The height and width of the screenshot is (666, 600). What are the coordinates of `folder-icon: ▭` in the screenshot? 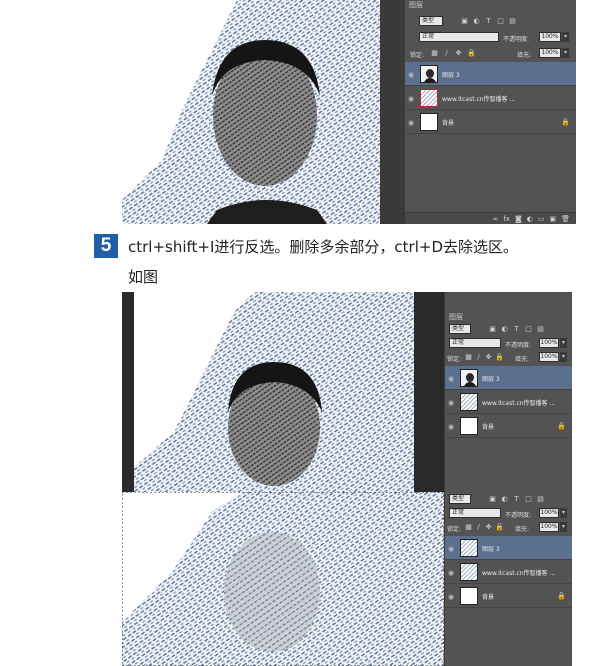 It's located at (541, 219).